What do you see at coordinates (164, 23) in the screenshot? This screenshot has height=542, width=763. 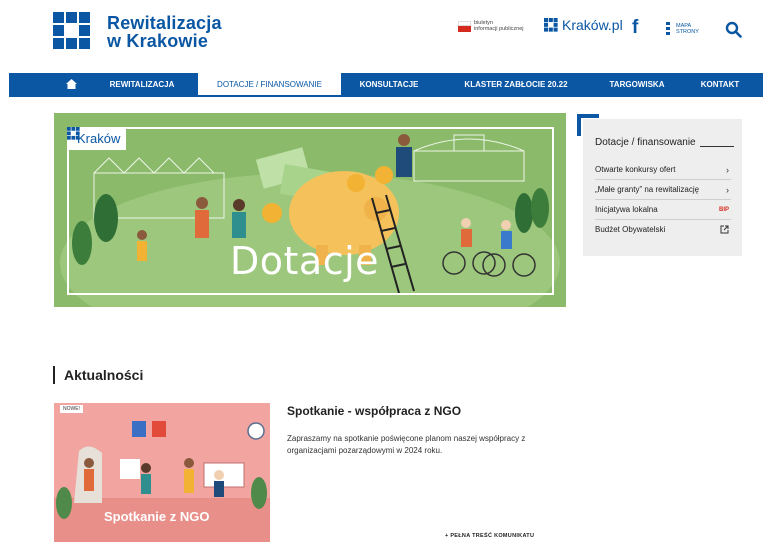 I see `logo-line1: Rewitalizacja` at bounding box center [164, 23].